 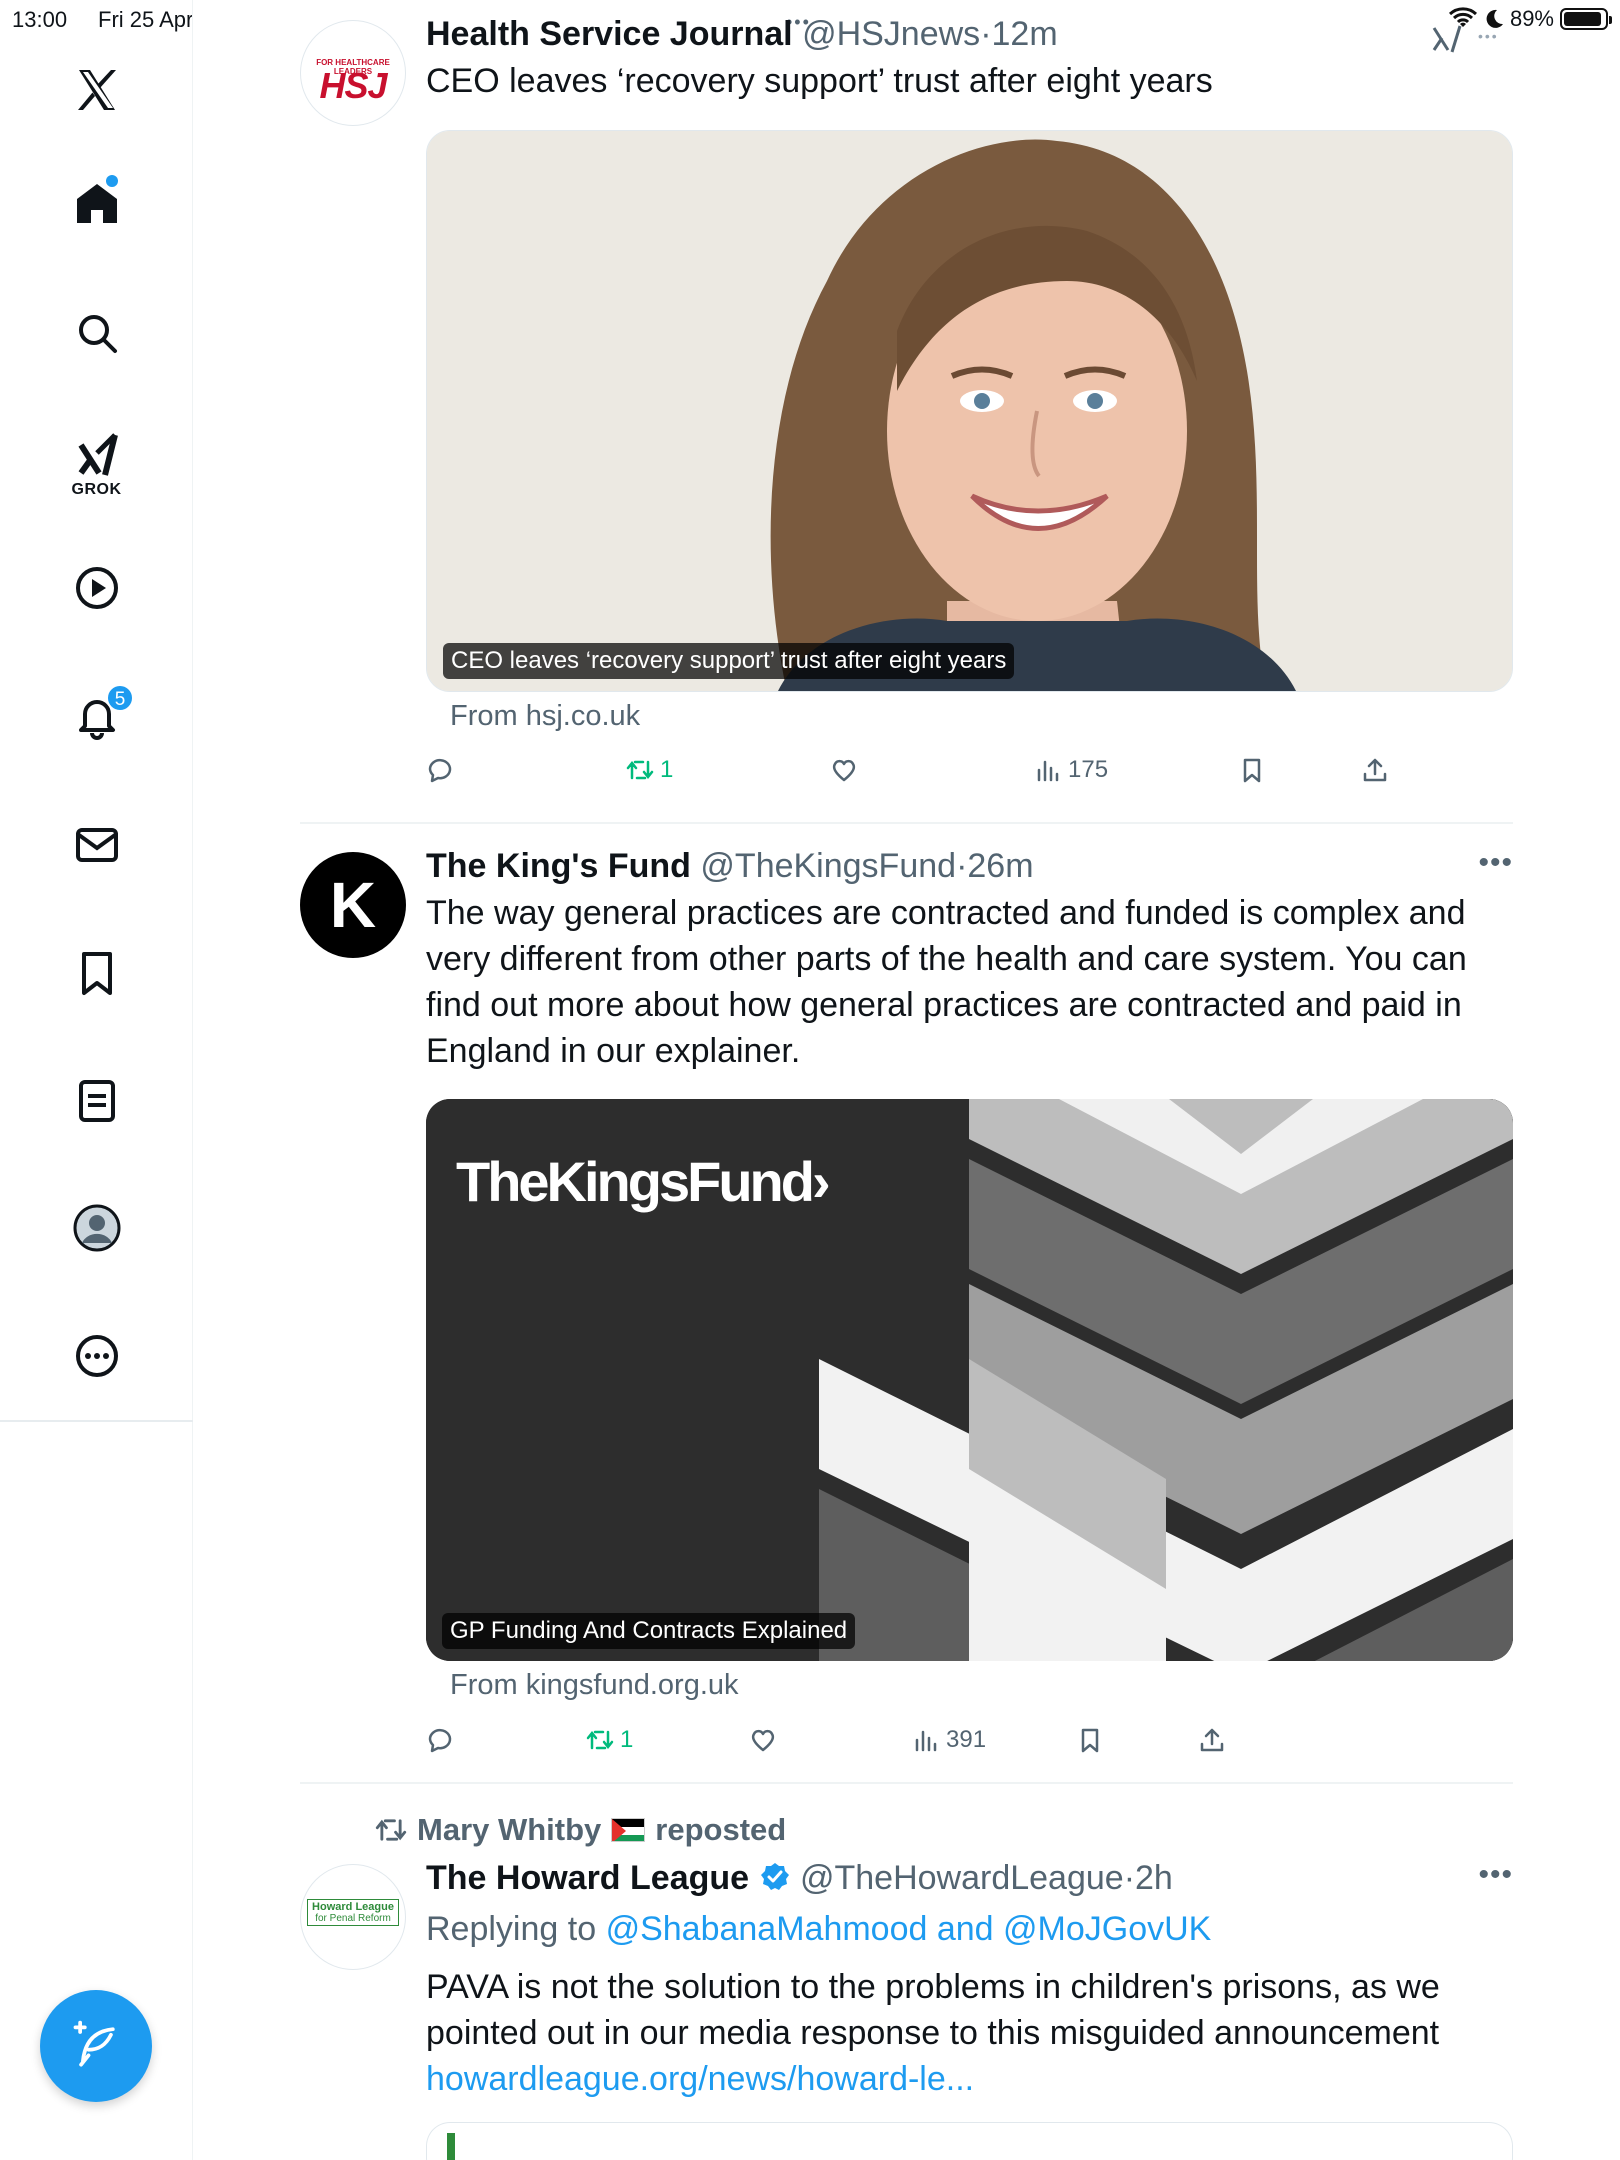 I want to click on x-logo, so click(x=96, y=90).